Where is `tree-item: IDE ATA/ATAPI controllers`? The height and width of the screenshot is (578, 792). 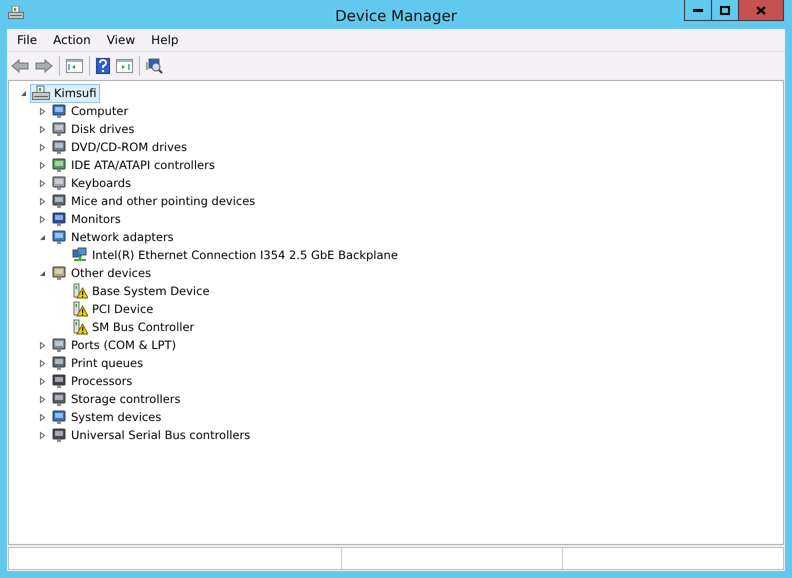
tree-item: IDE ATA/ATAPI controllers is located at coordinates (134, 165).